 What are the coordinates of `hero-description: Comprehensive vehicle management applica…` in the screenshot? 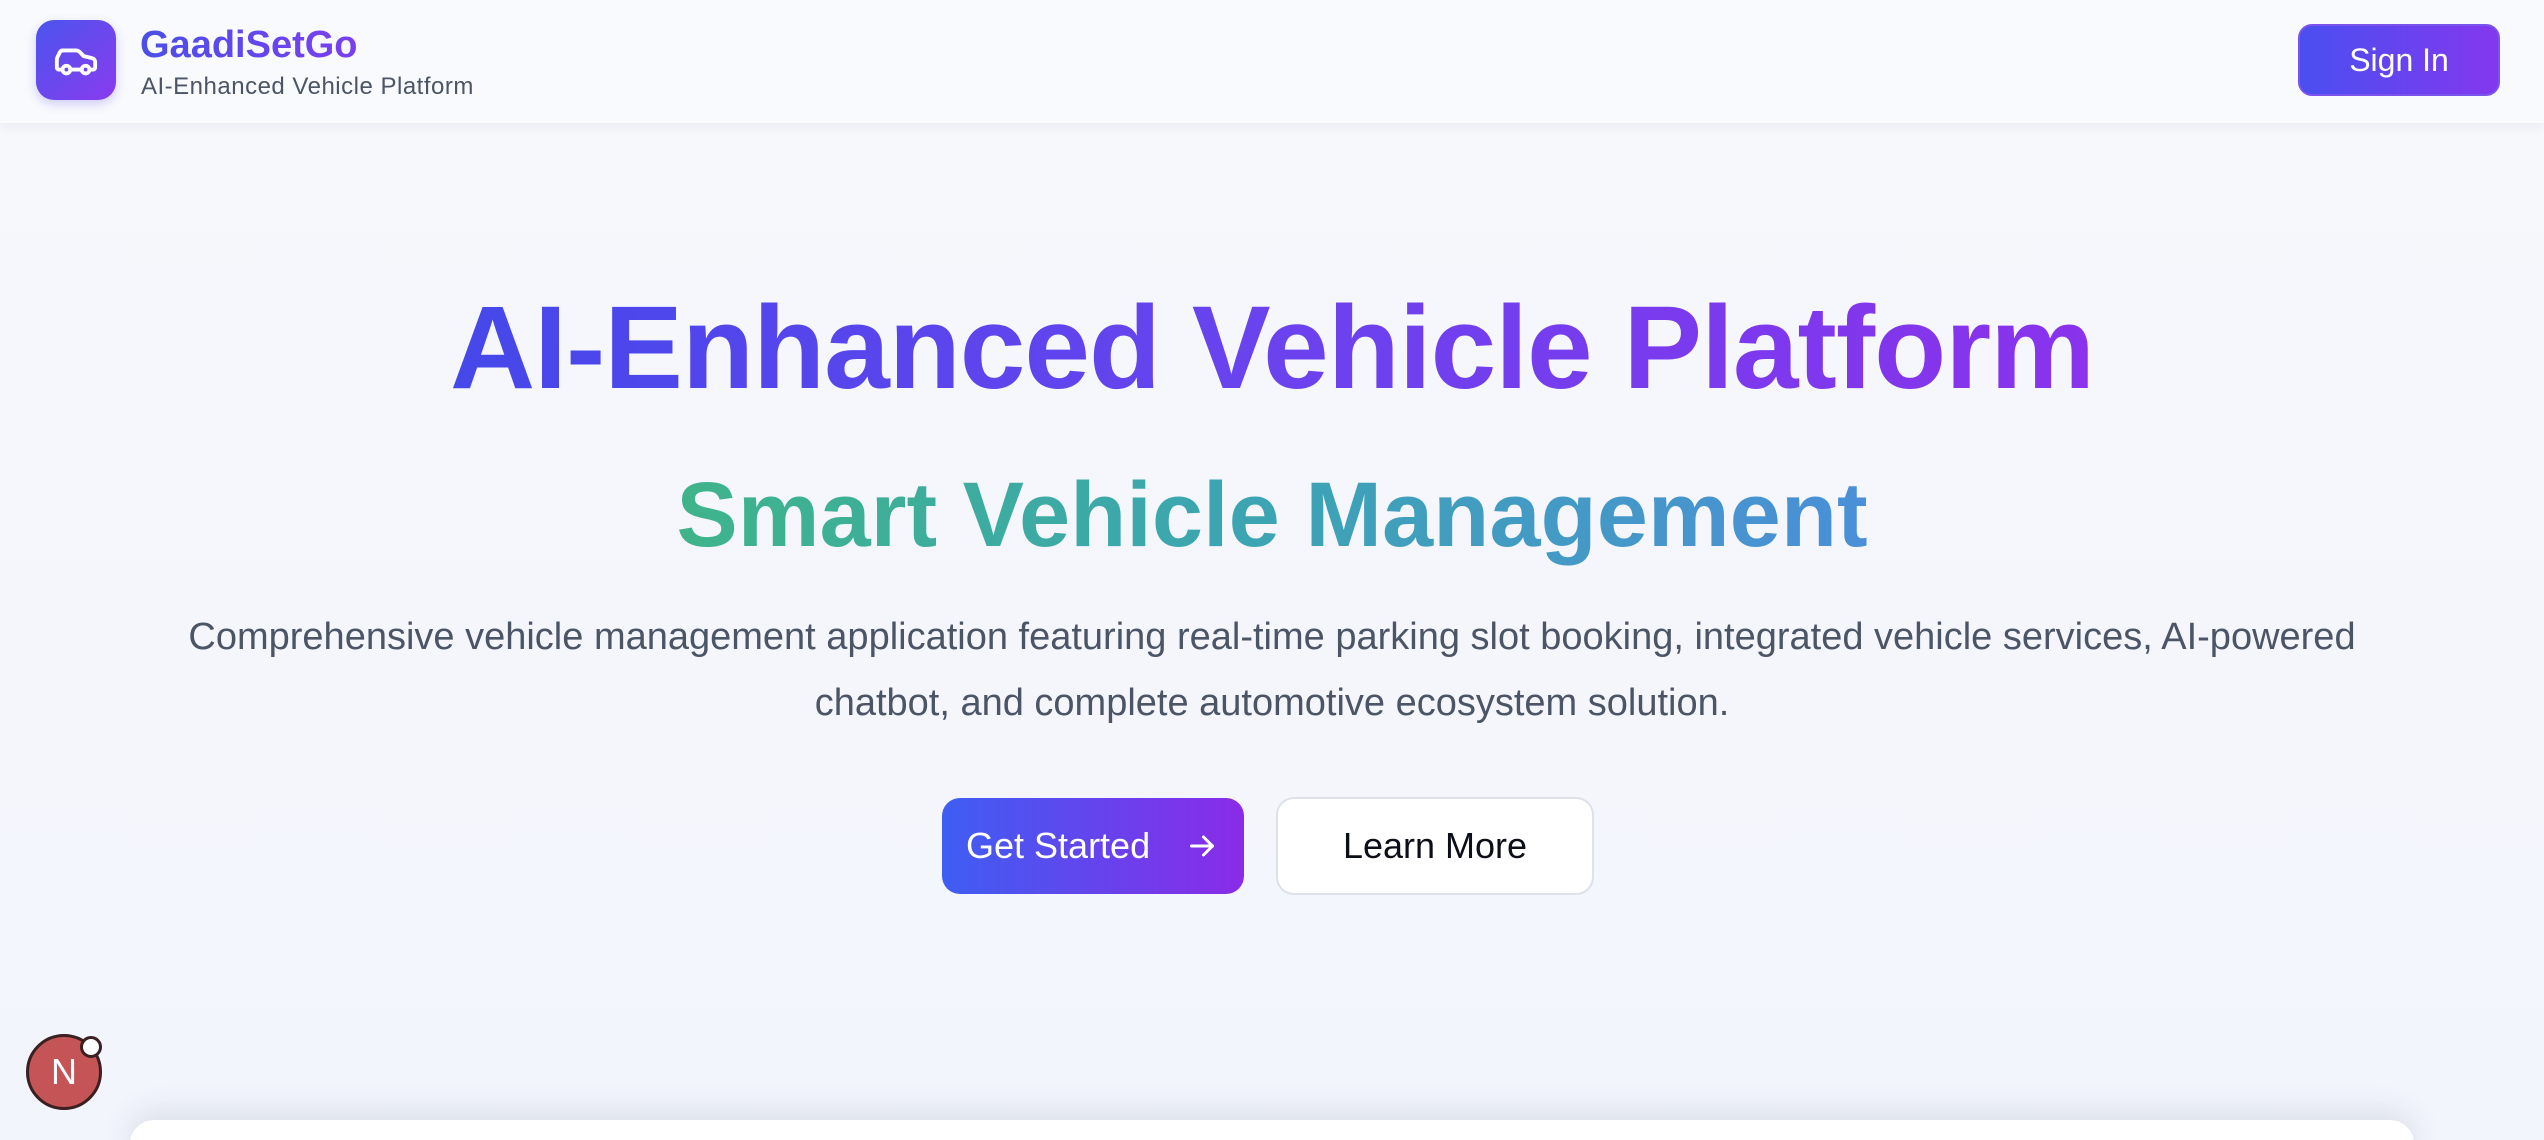 It's located at (1272, 670).